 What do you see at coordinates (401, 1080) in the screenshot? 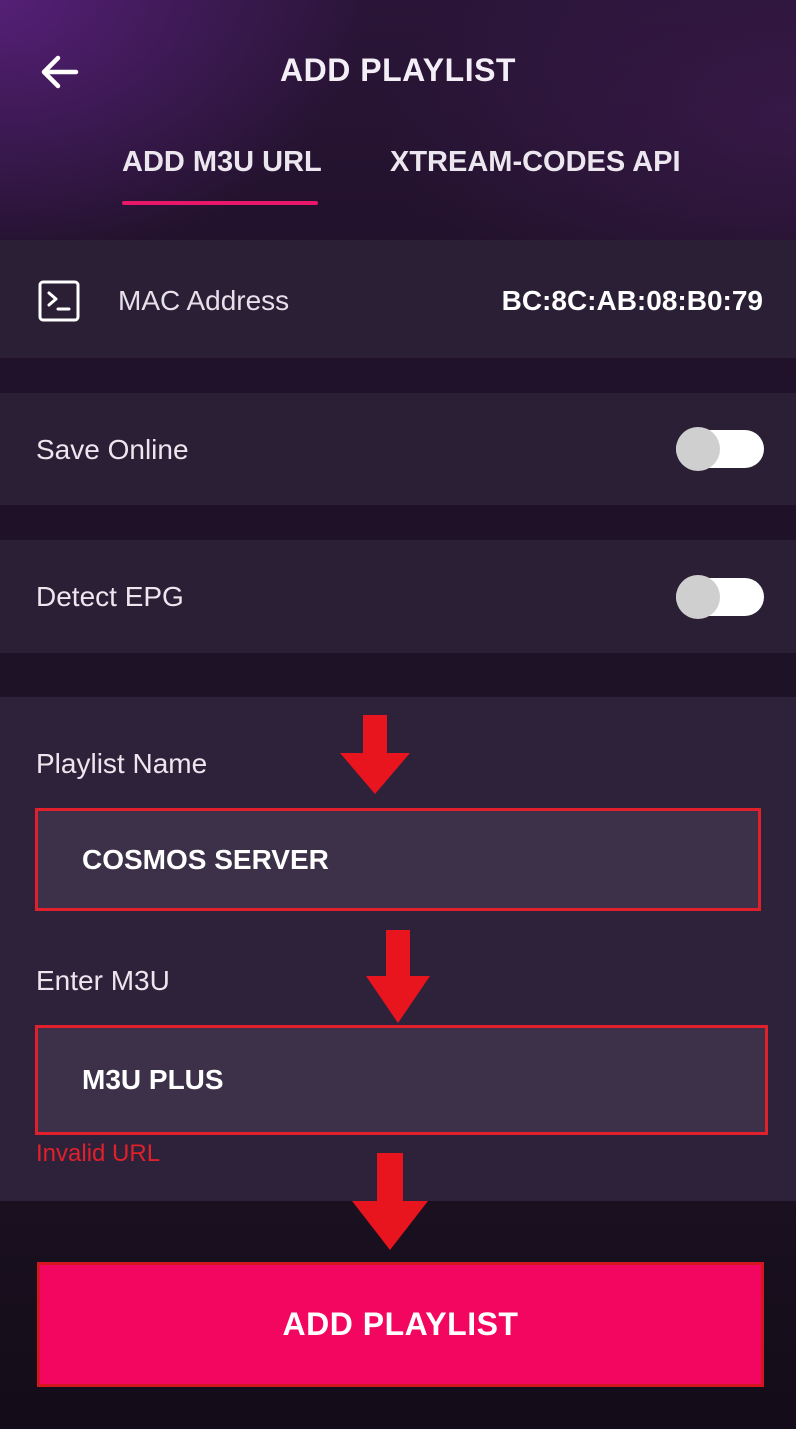
I see `m3u-url-input: M3U PLUS` at bounding box center [401, 1080].